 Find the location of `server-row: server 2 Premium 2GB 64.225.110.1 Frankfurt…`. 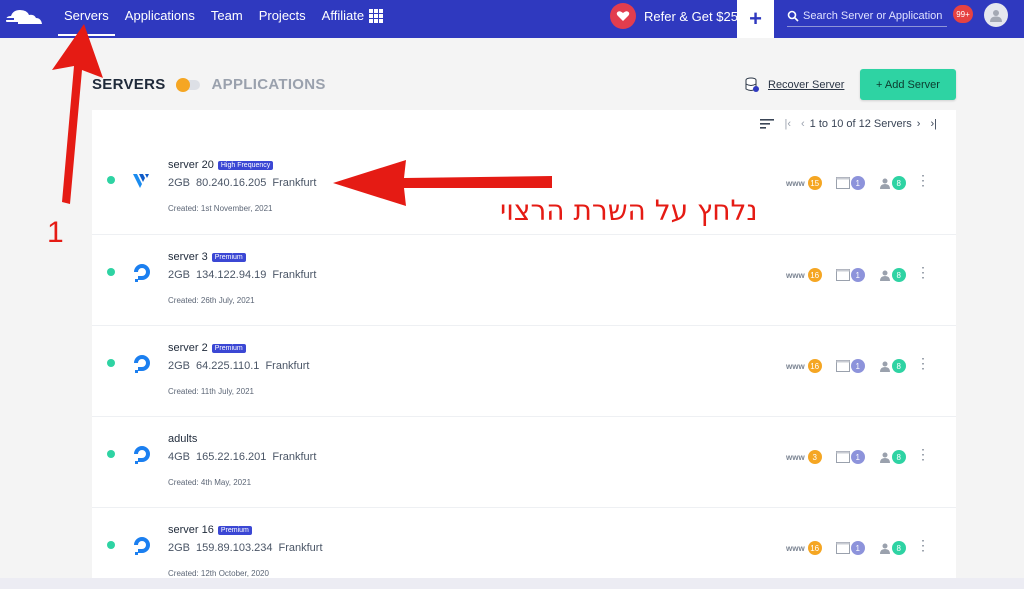

server-row: server 2 Premium 2GB 64.225.110.1 Frankfurt… is located at coordinates (524, 370).